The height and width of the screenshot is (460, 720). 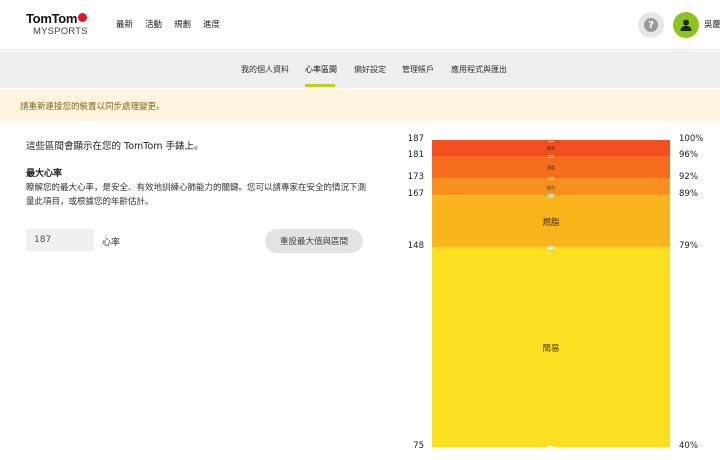 I want to click on active-tab-indicator, so click(x=320, y=85).